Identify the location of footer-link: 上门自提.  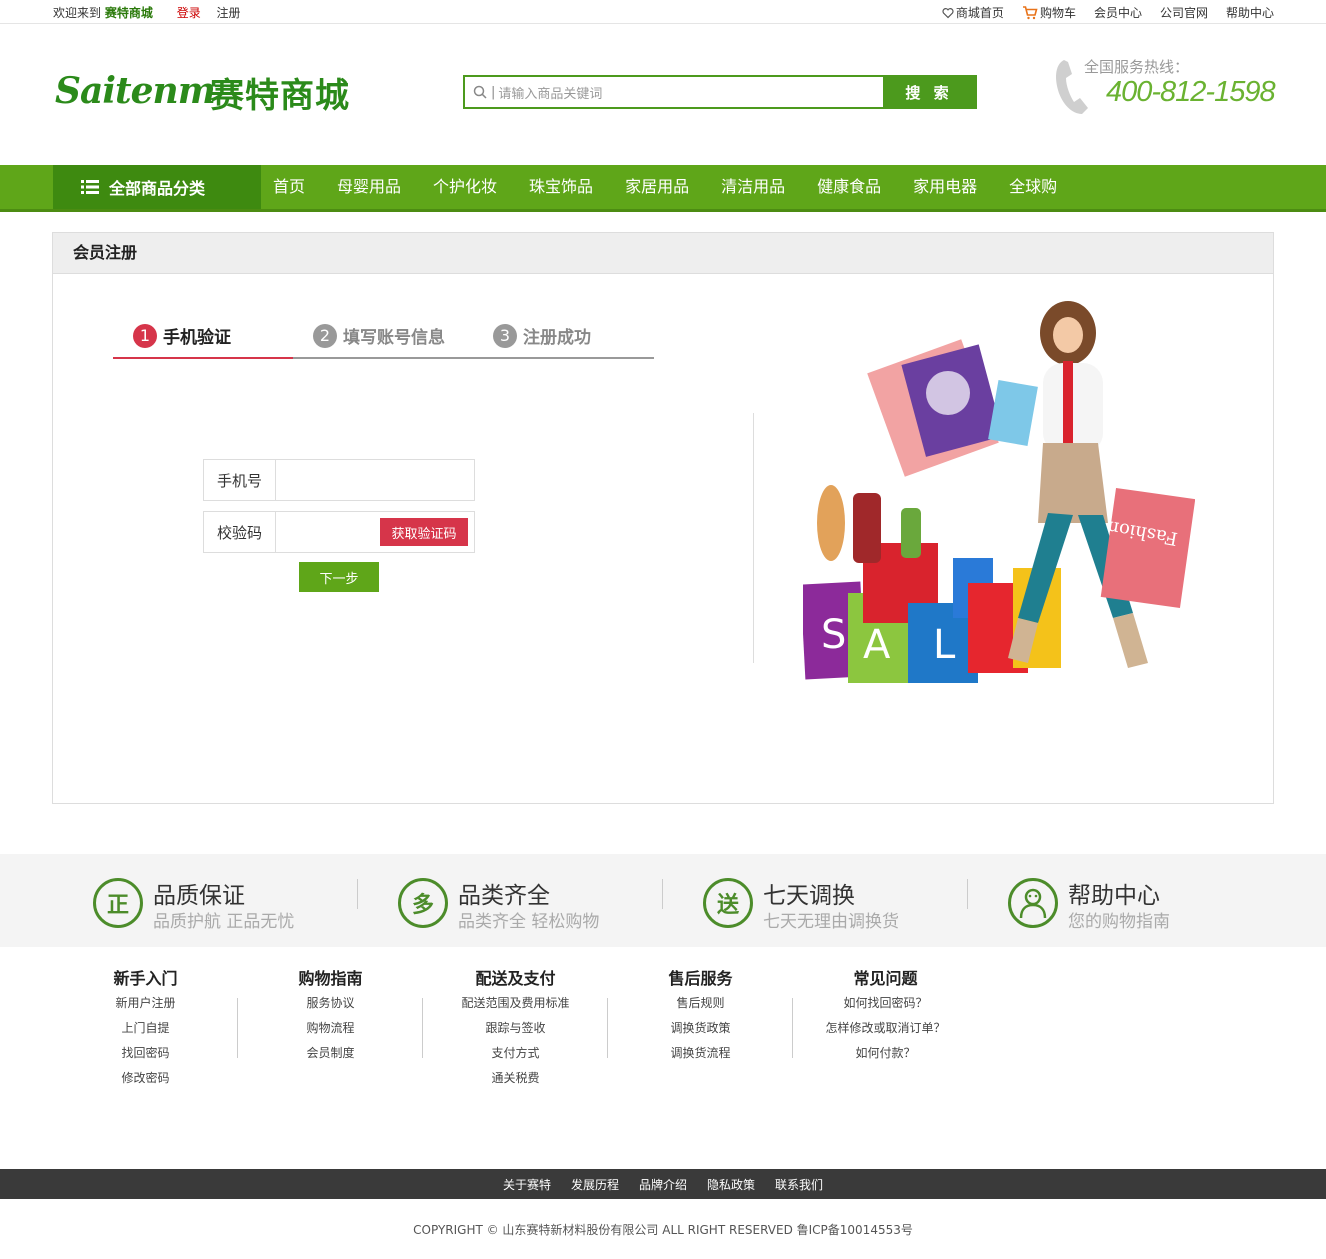
(145, 1029).